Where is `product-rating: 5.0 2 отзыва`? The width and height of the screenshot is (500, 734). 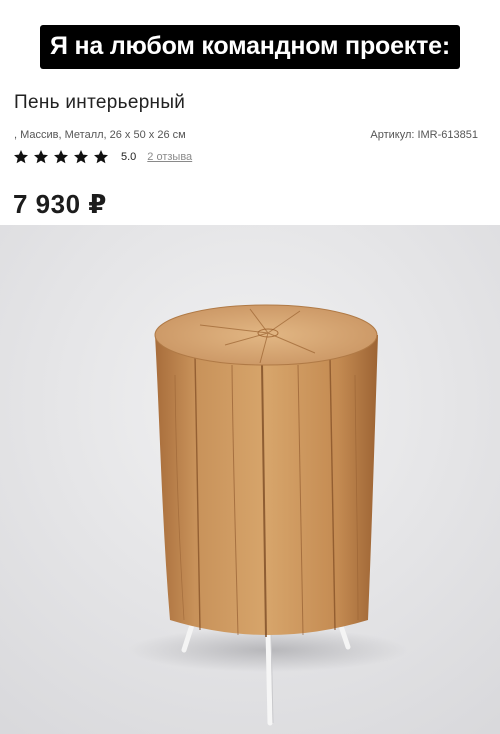
product-rating: 5.0 2 отзыва is located at coordinates (102, 157).